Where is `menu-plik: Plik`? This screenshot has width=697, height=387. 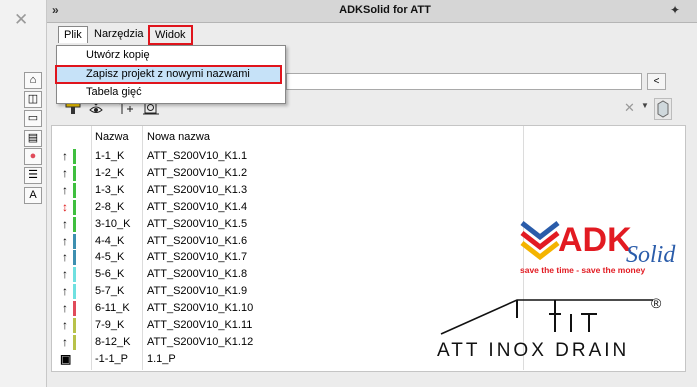
menu-plik: Plik is located at coordinates (73, 34).